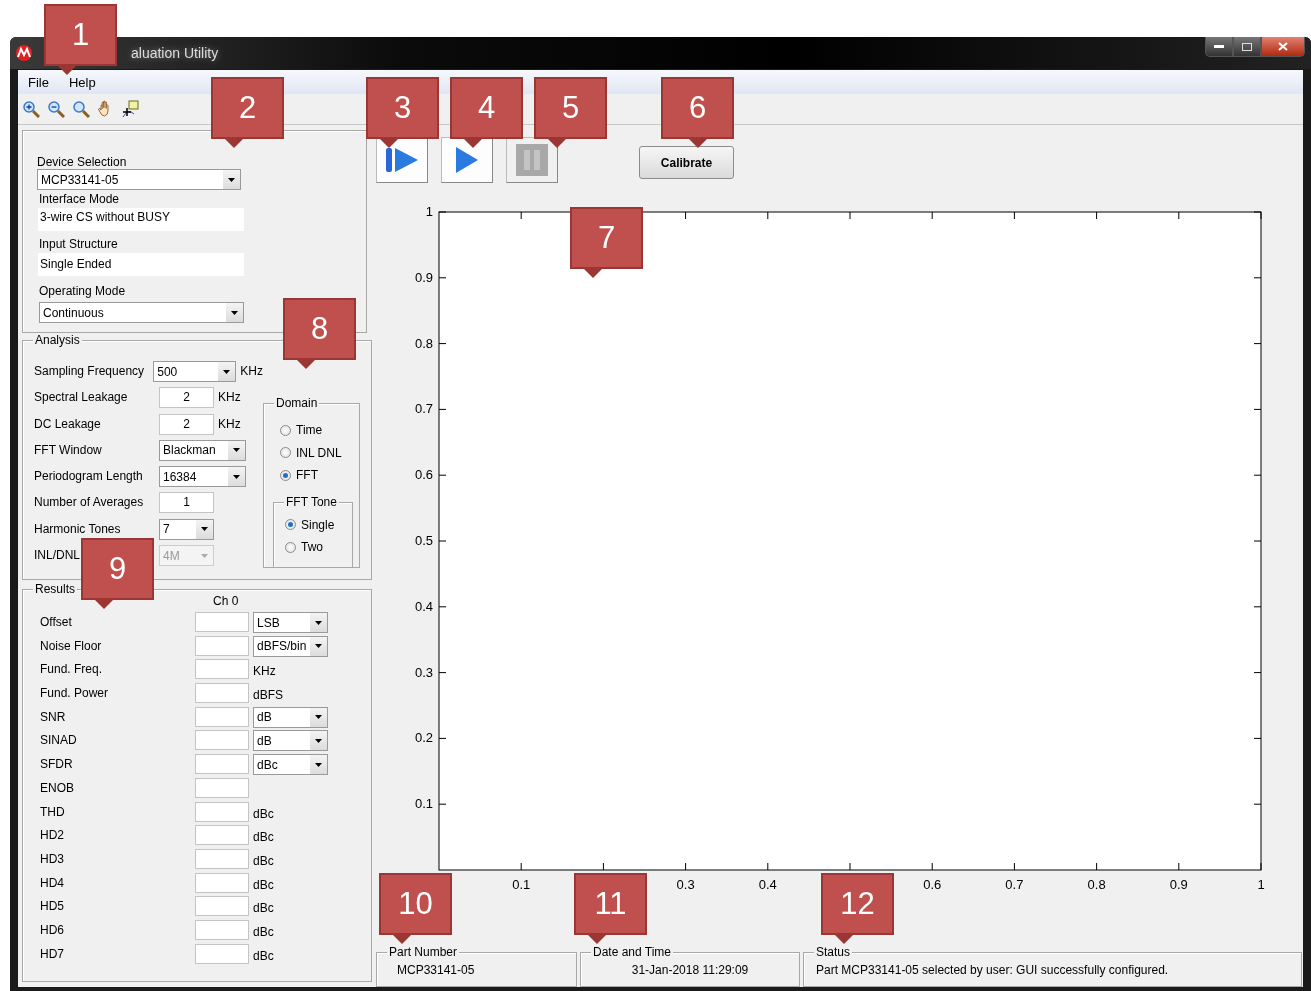  I want to click on result-label: SNR, so click(53, 717).